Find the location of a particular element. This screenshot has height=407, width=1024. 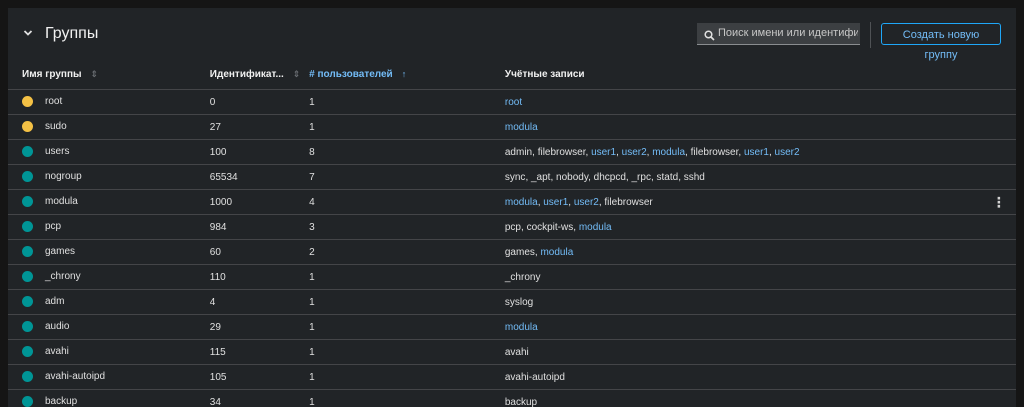

group-id: 34 is located at coordinates (259, 398).